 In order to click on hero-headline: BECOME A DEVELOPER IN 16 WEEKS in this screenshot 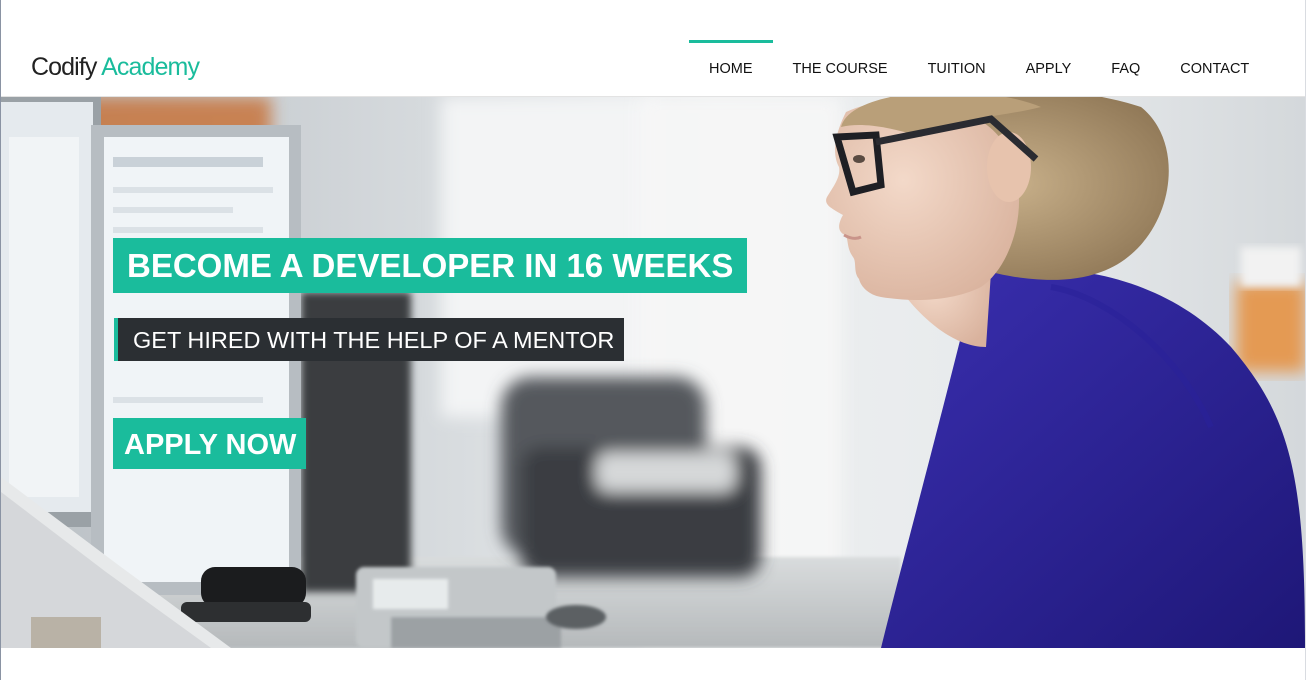, I will do `click(430, 265)`.